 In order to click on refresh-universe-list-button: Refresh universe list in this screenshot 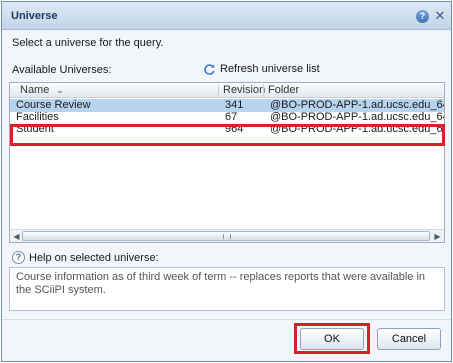, I will do `click(261, 69)`.